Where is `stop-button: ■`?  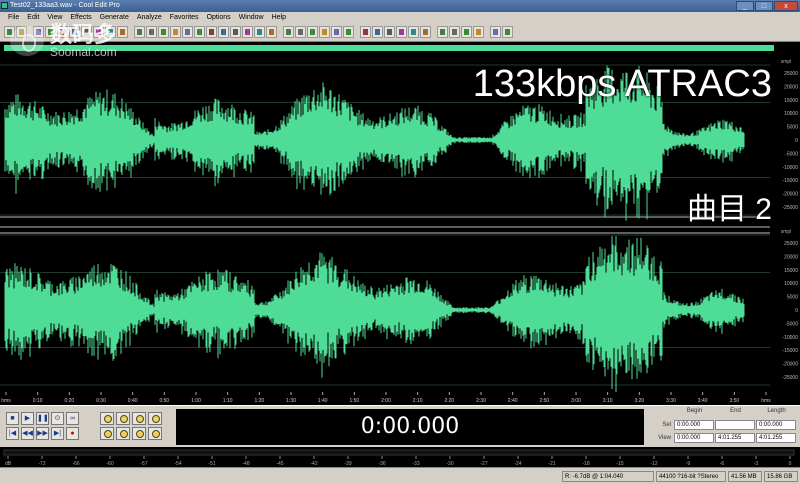
stop-button: ■ is located at coordinates (12, 418).